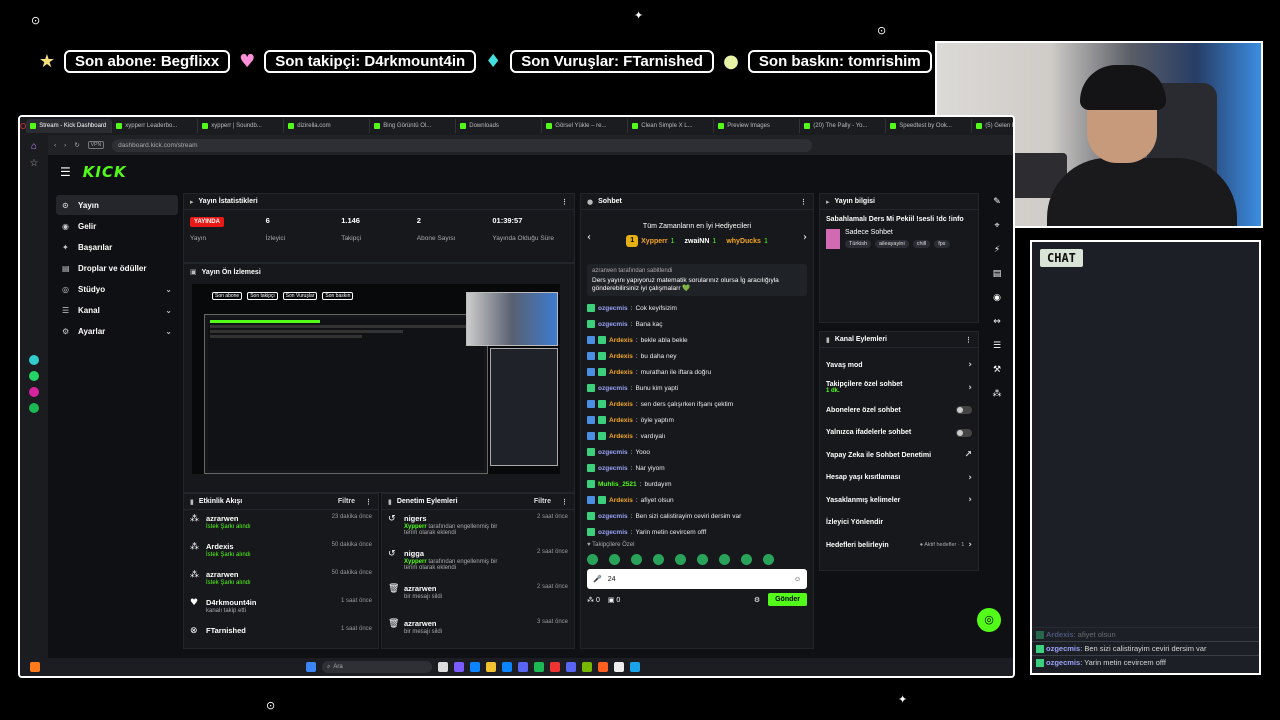 Image resolution: width=1280 pixels, height=720 pixels. Describe the element at coordinates (899, 433) in the screenshot. I see `channel-action-row: Yalnızca ifadelerle sohbet` at that location.